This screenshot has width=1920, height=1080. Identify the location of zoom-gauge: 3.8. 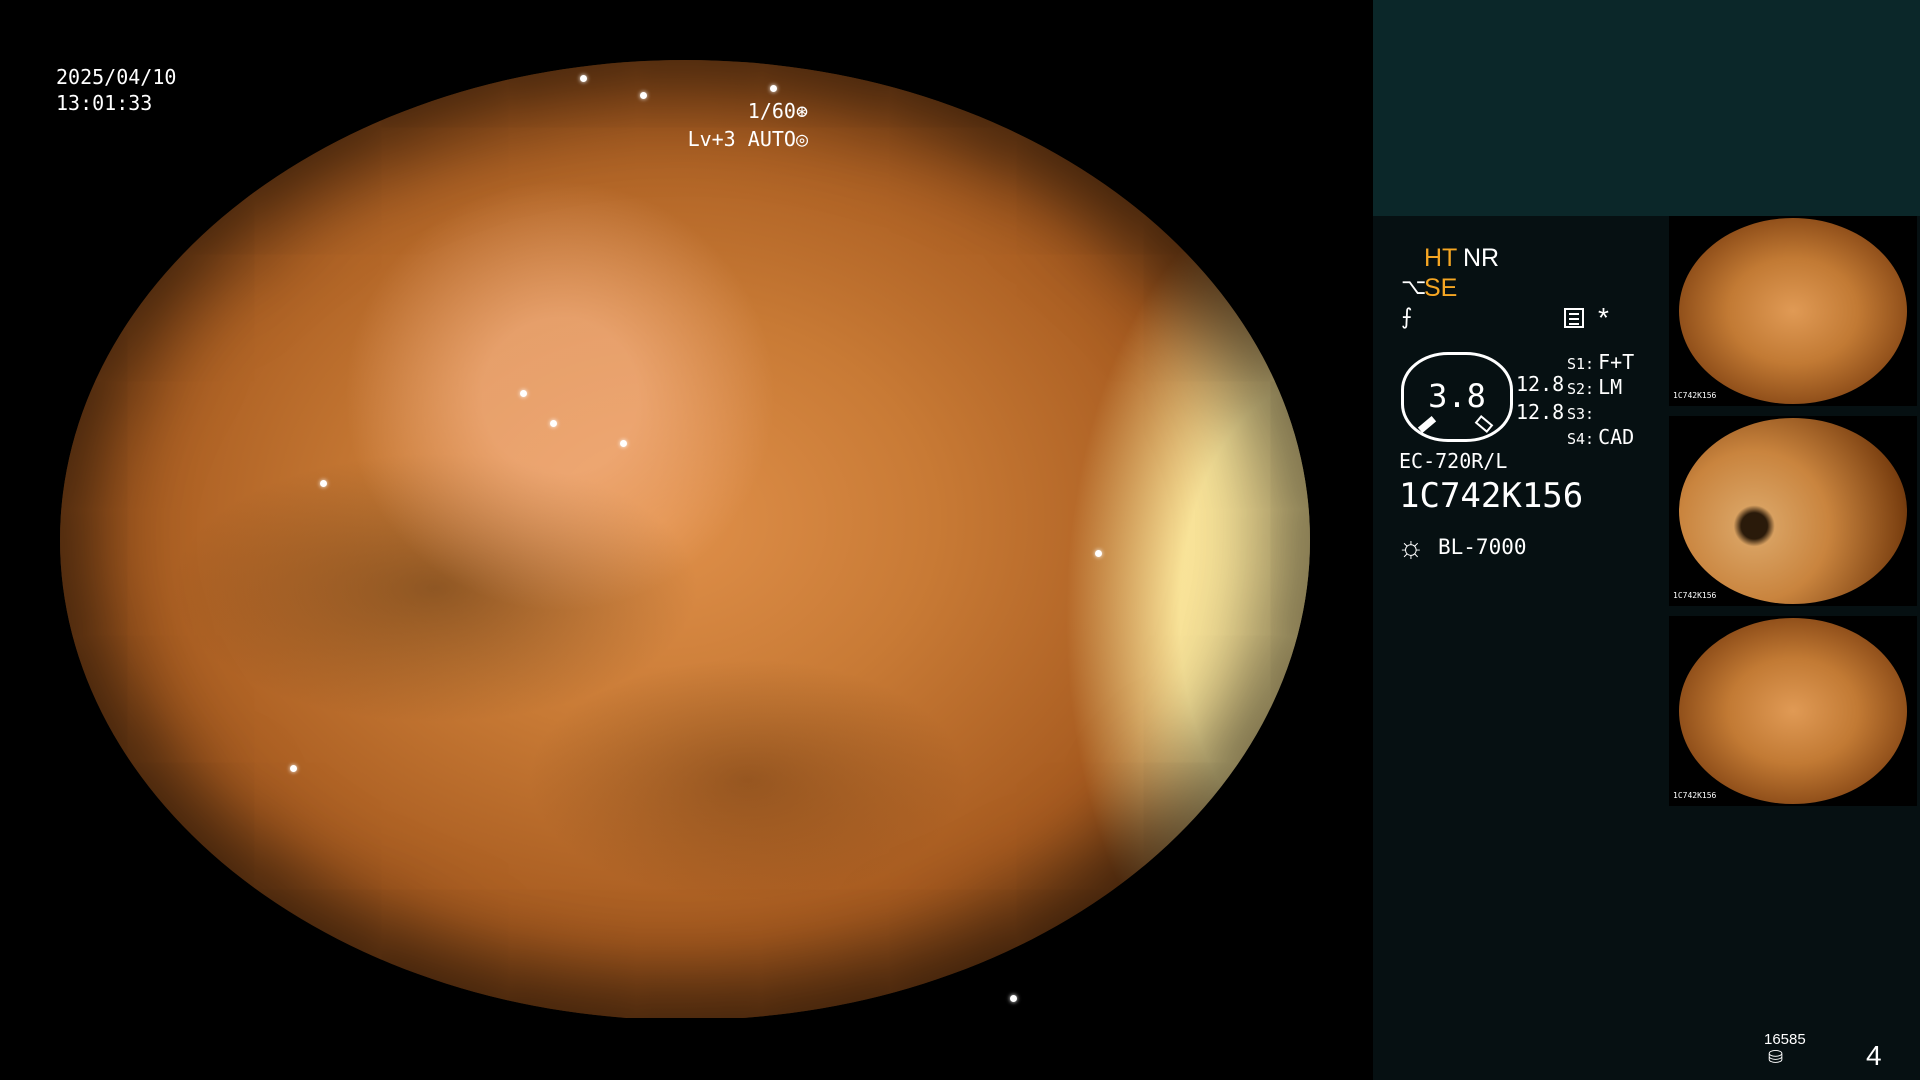
(1457, 397).